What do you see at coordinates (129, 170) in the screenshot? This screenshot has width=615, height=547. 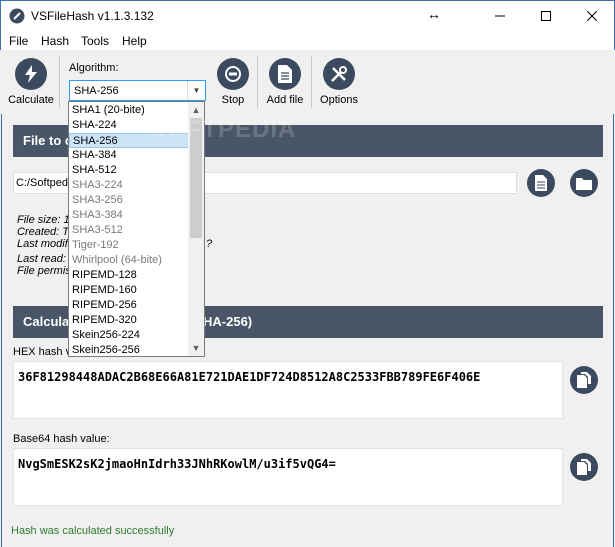 I see `dropdown-option: SHA-512` at bounding box center [129, 170].